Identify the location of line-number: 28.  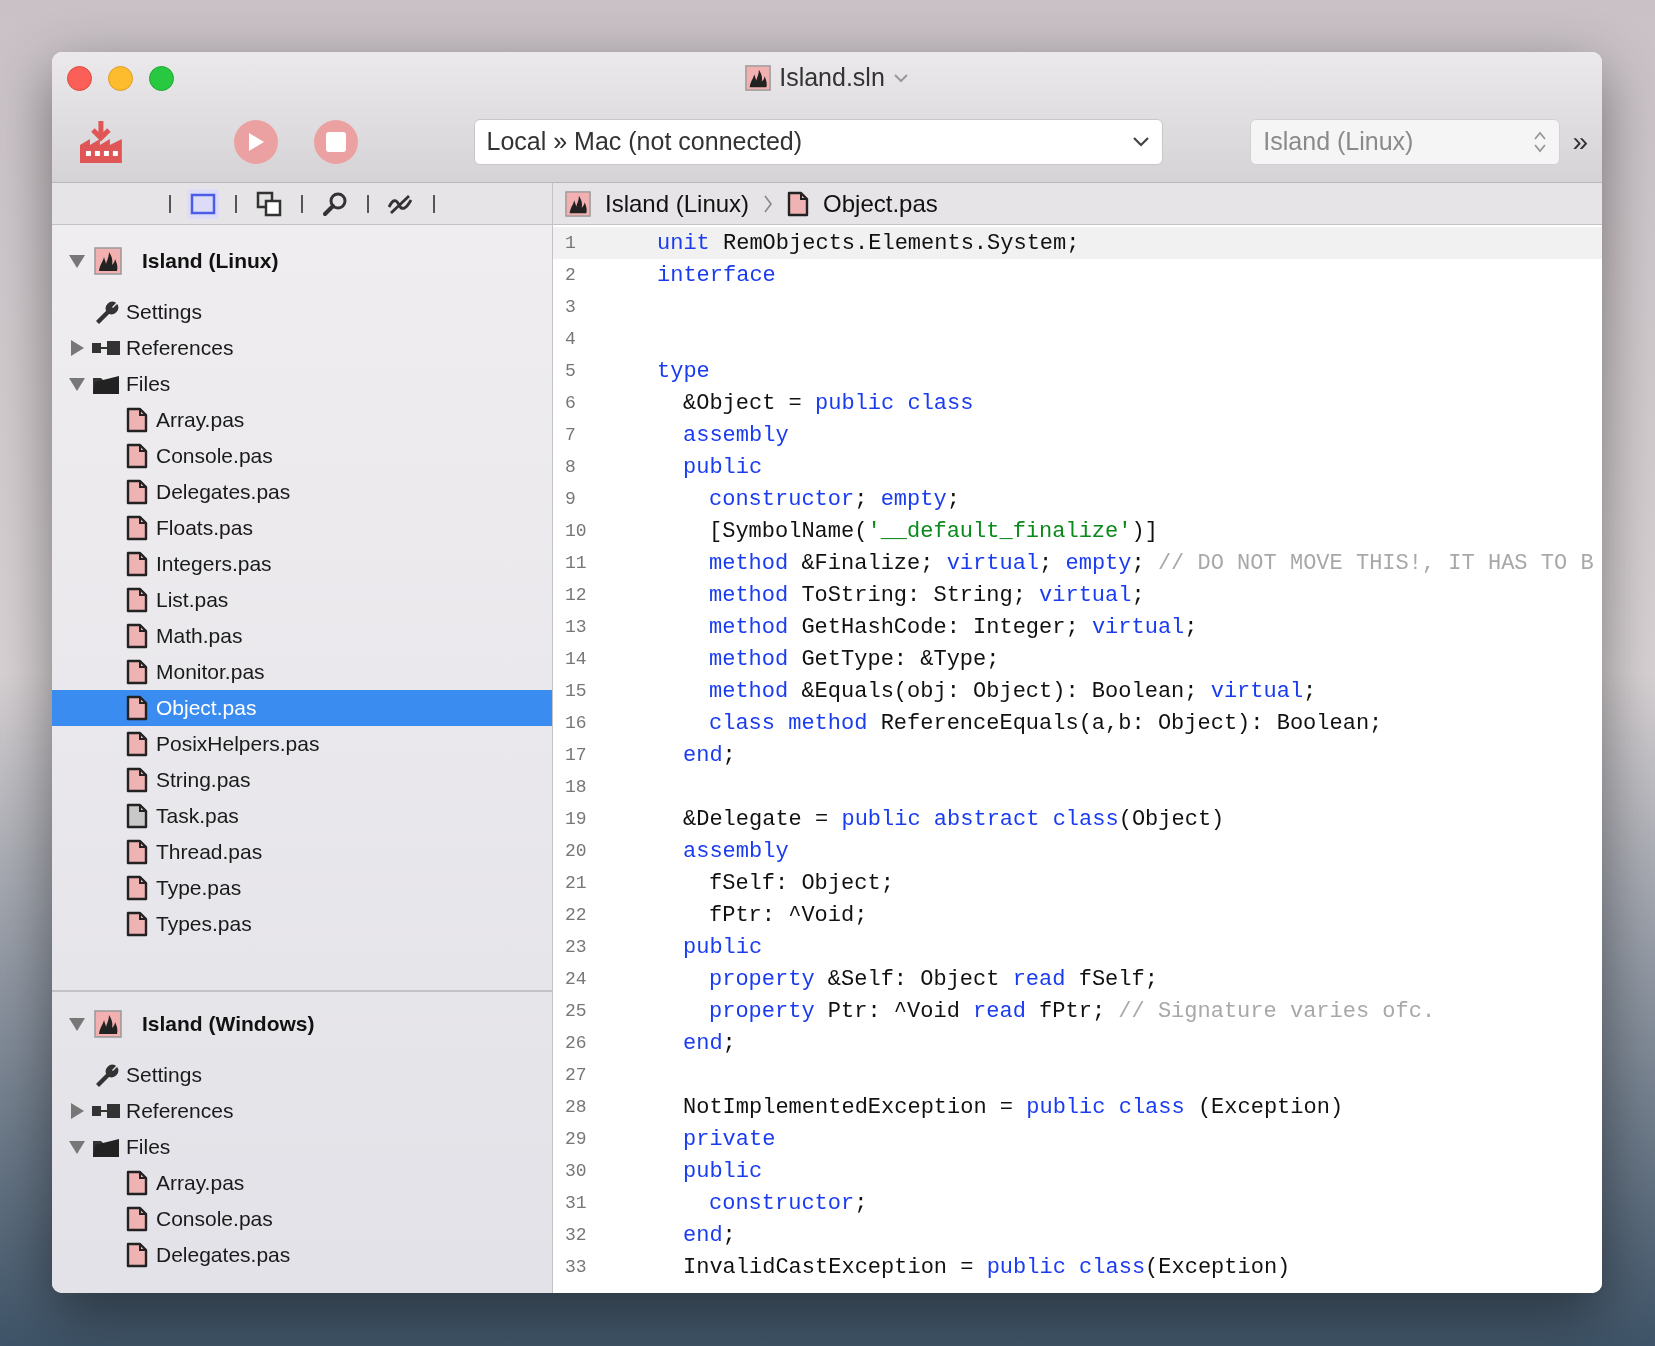
(576, 1107).